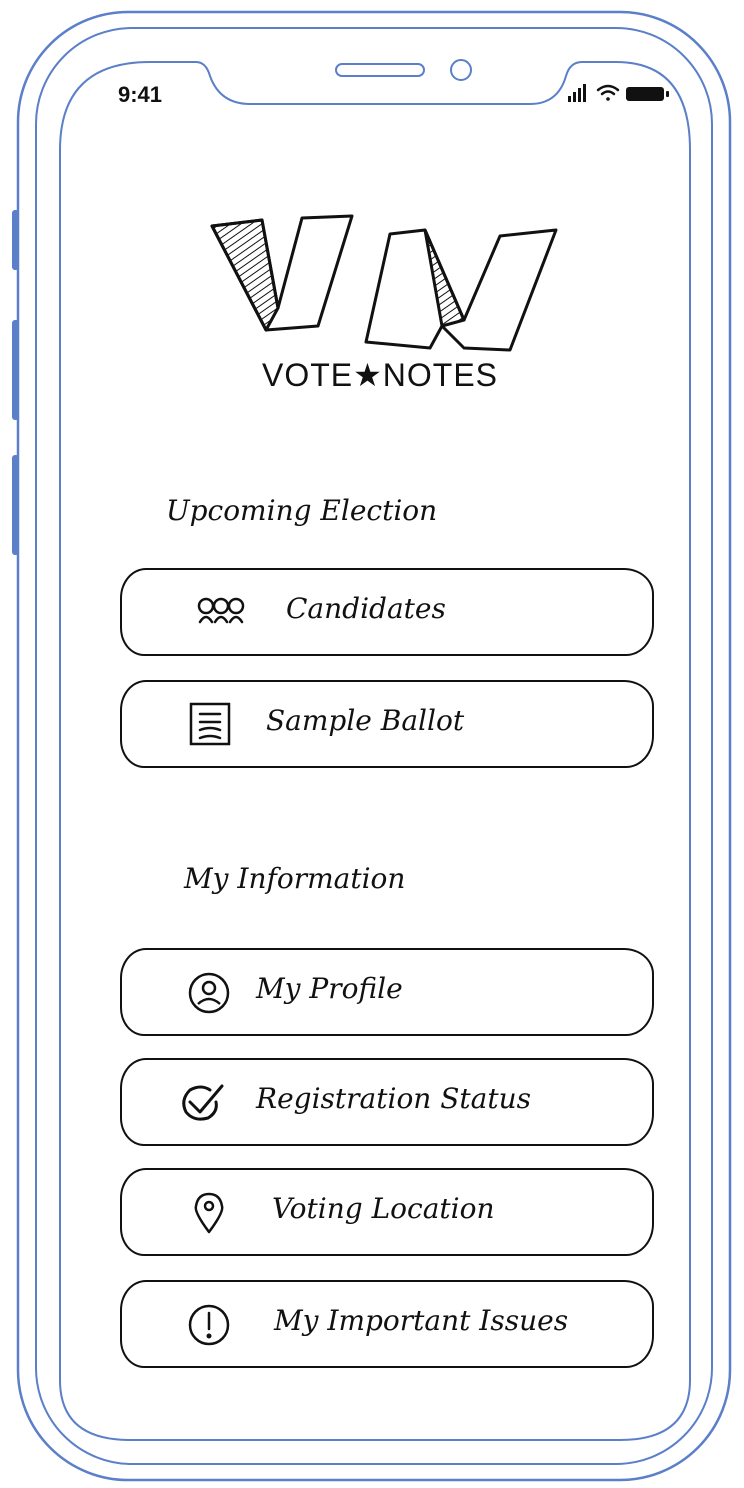 The image size is (744, 1488). What do you see at coordinates (302, 510) in the screenshot?
I see `section-title-upcoming-election: Upcoming Election` at bounding box center [302, 510].